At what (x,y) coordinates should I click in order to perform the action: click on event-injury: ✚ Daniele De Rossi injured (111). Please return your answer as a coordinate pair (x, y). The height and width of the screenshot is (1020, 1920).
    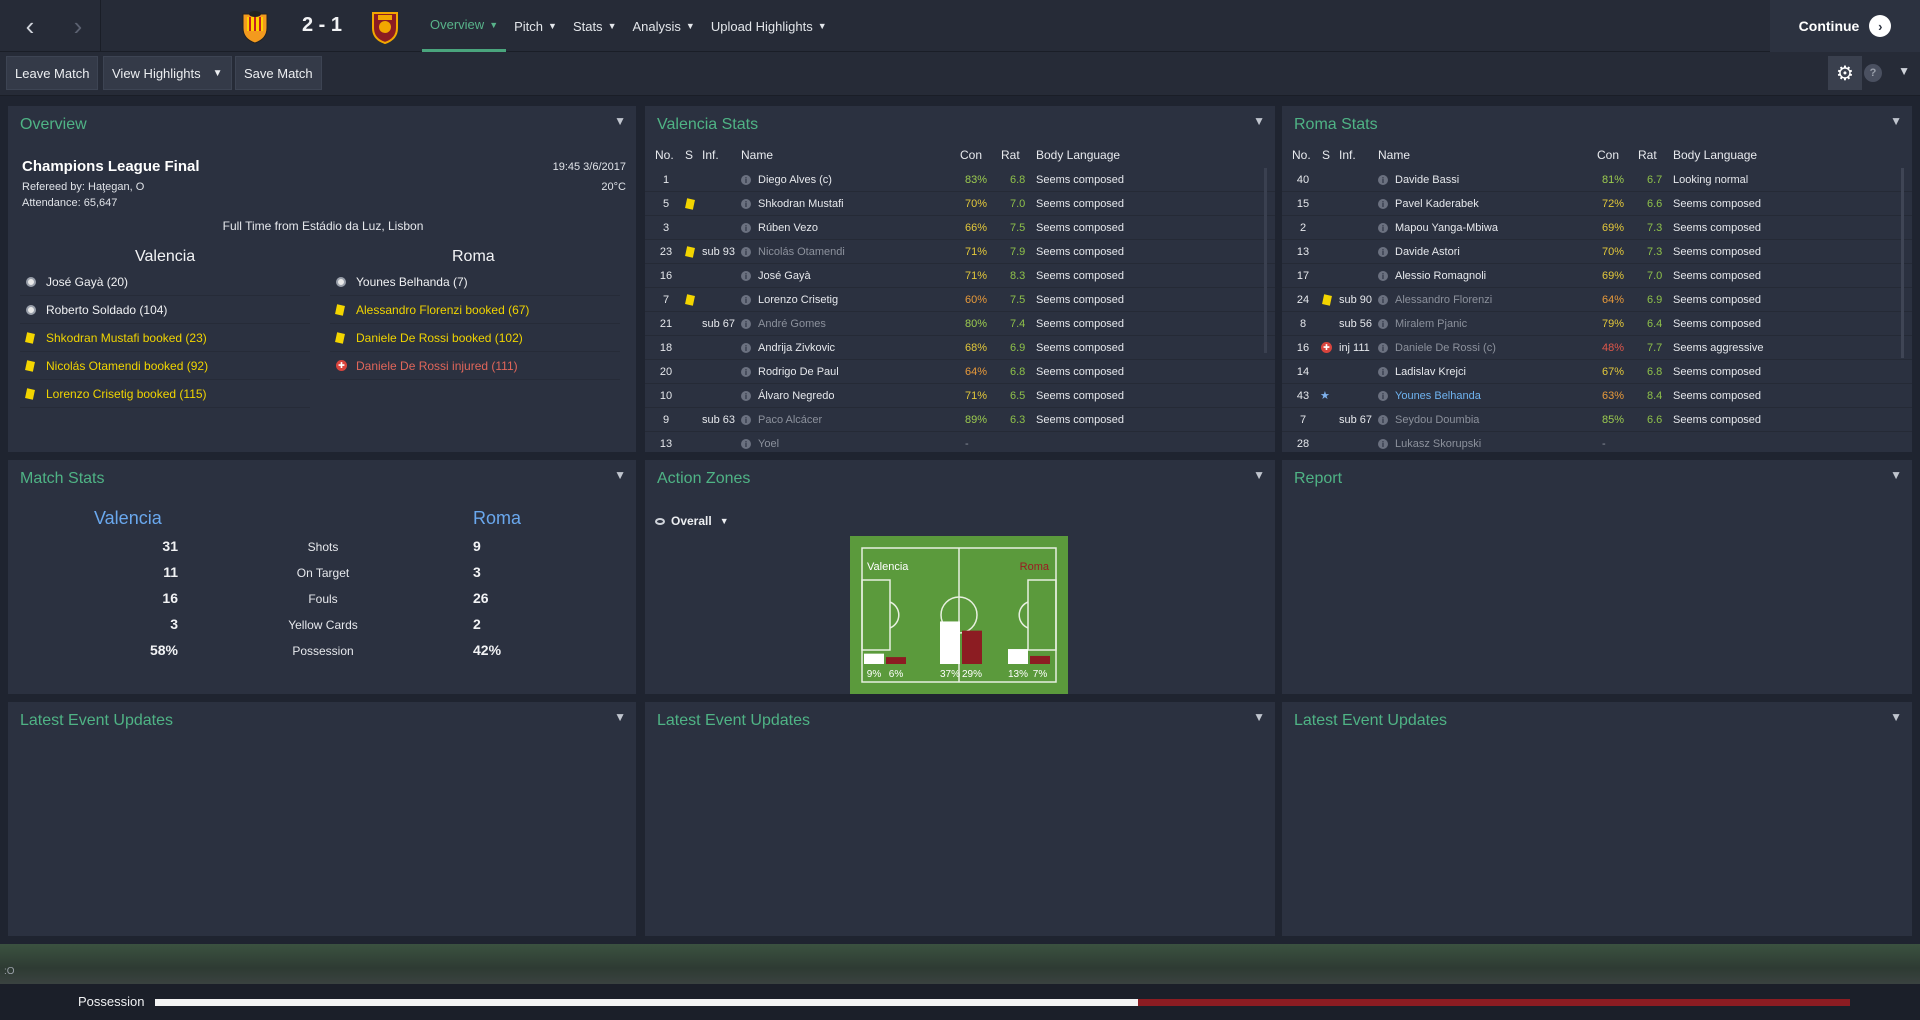
    Looking at the image, I should click on (475, 366).